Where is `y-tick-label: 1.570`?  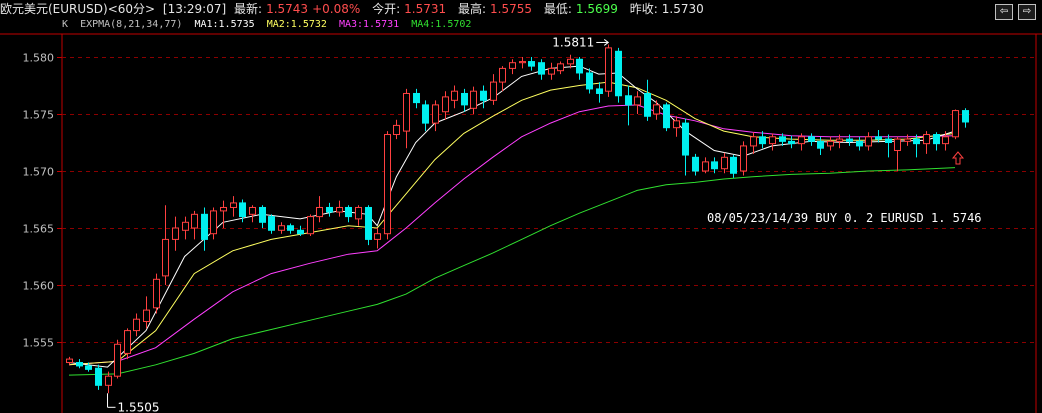 y-tick-label: 1.570 is located at coordinates (39, 172).